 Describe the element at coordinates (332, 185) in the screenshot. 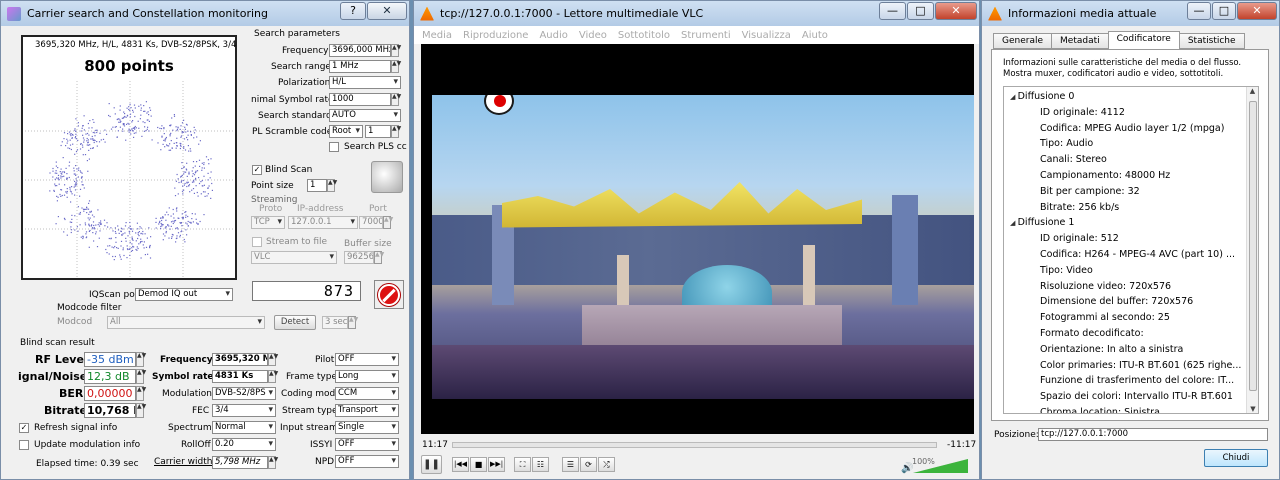

I see `point-size-spin: ▲▼` at that location.